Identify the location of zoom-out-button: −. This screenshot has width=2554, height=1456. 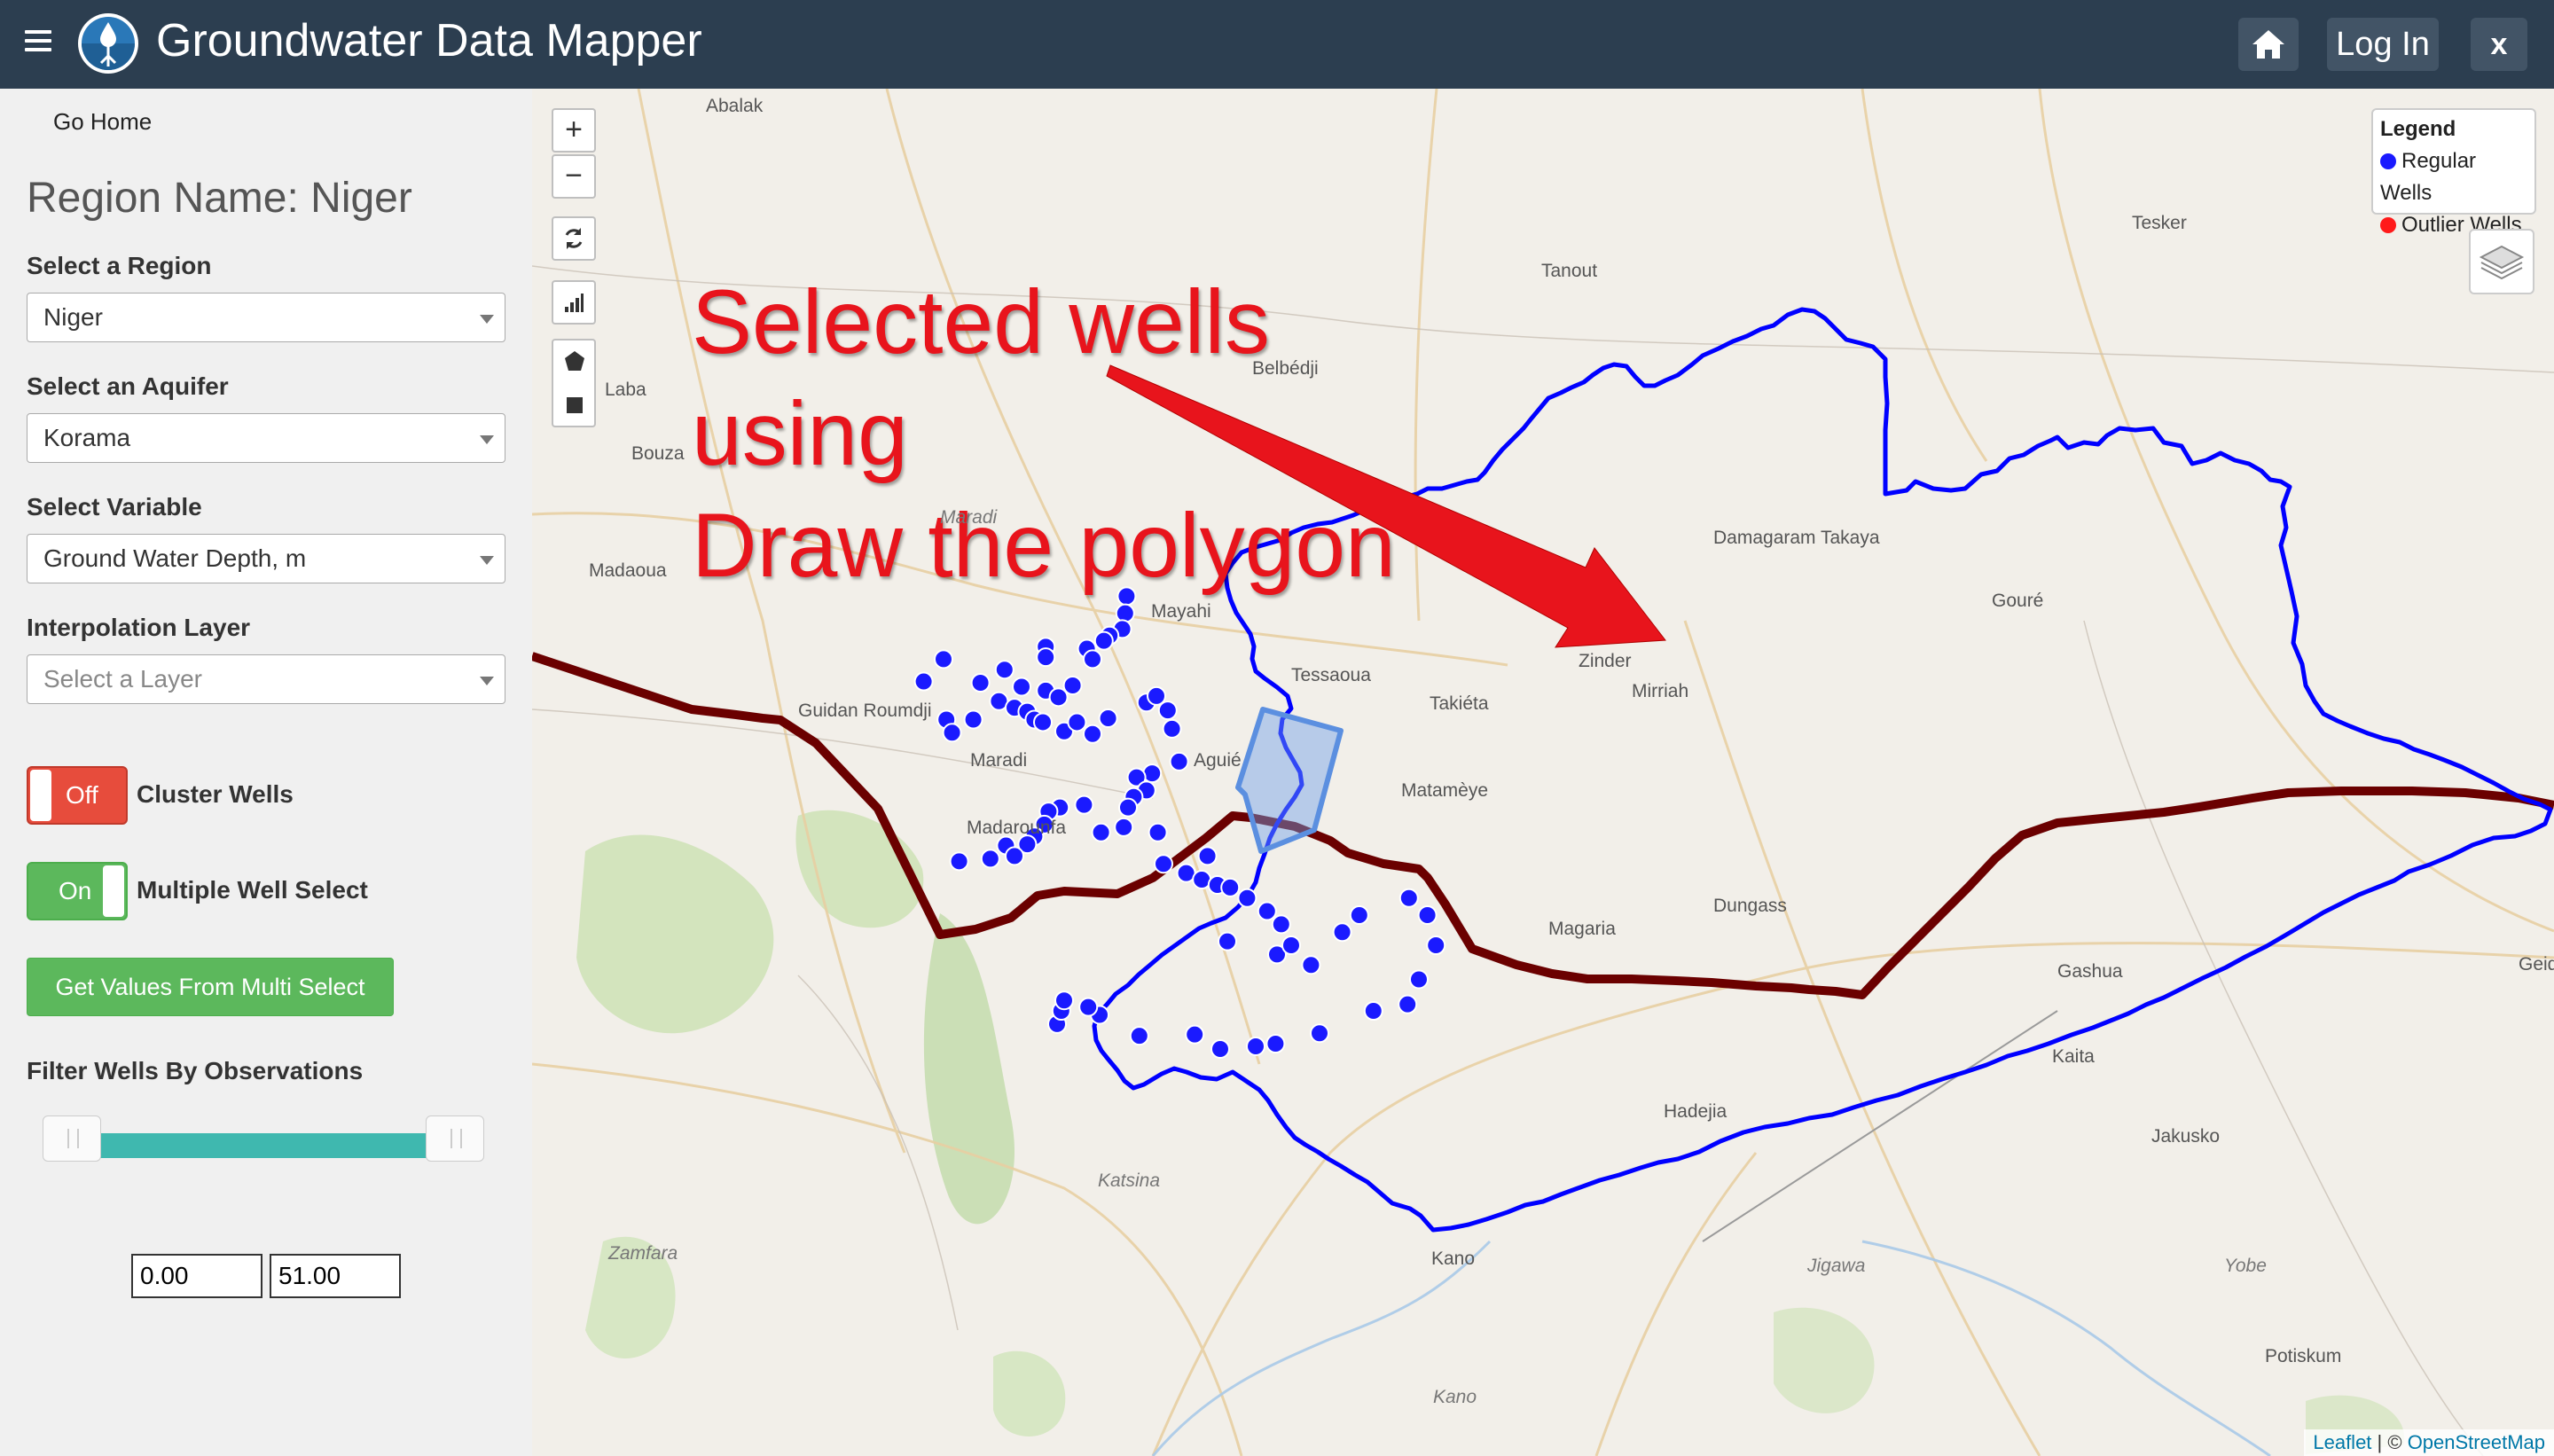
(574, 176).